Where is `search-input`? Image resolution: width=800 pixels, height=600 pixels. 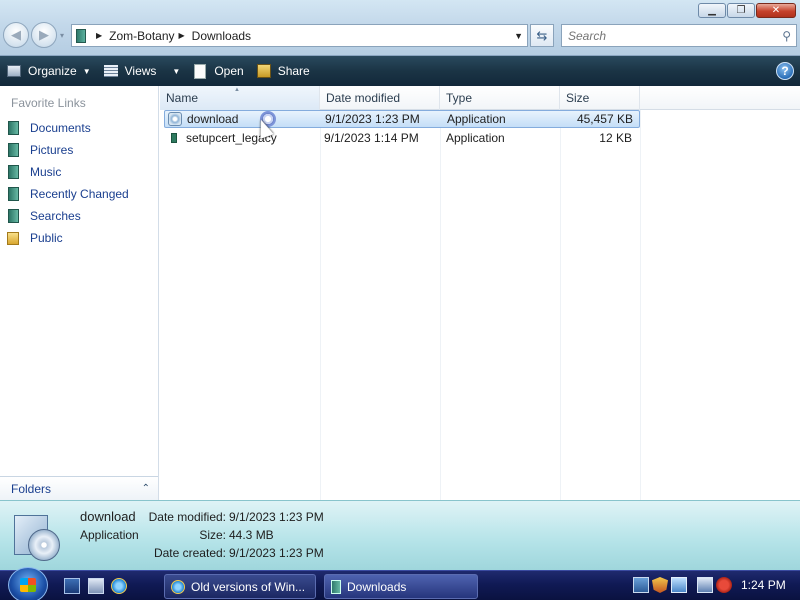 search-input is located at coordinates (668, 35).